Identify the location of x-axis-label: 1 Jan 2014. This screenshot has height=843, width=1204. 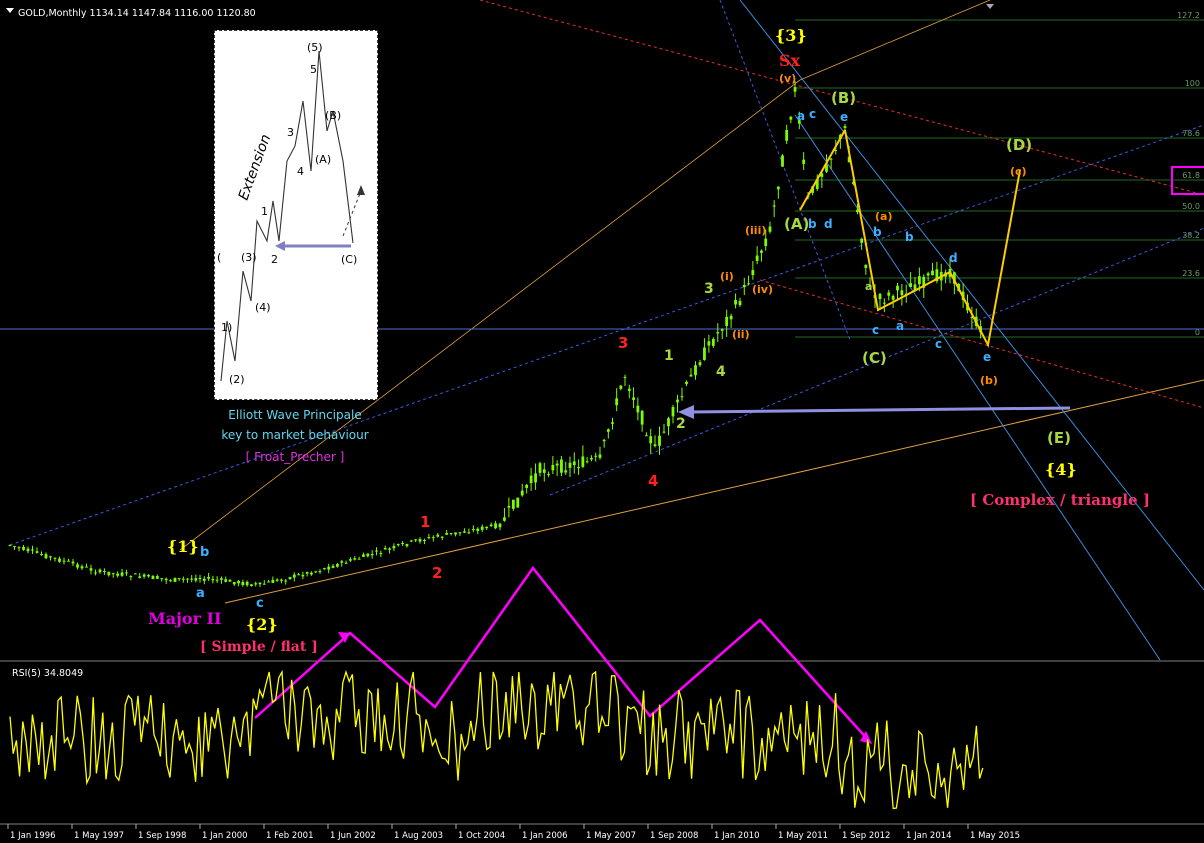
(929, 836).